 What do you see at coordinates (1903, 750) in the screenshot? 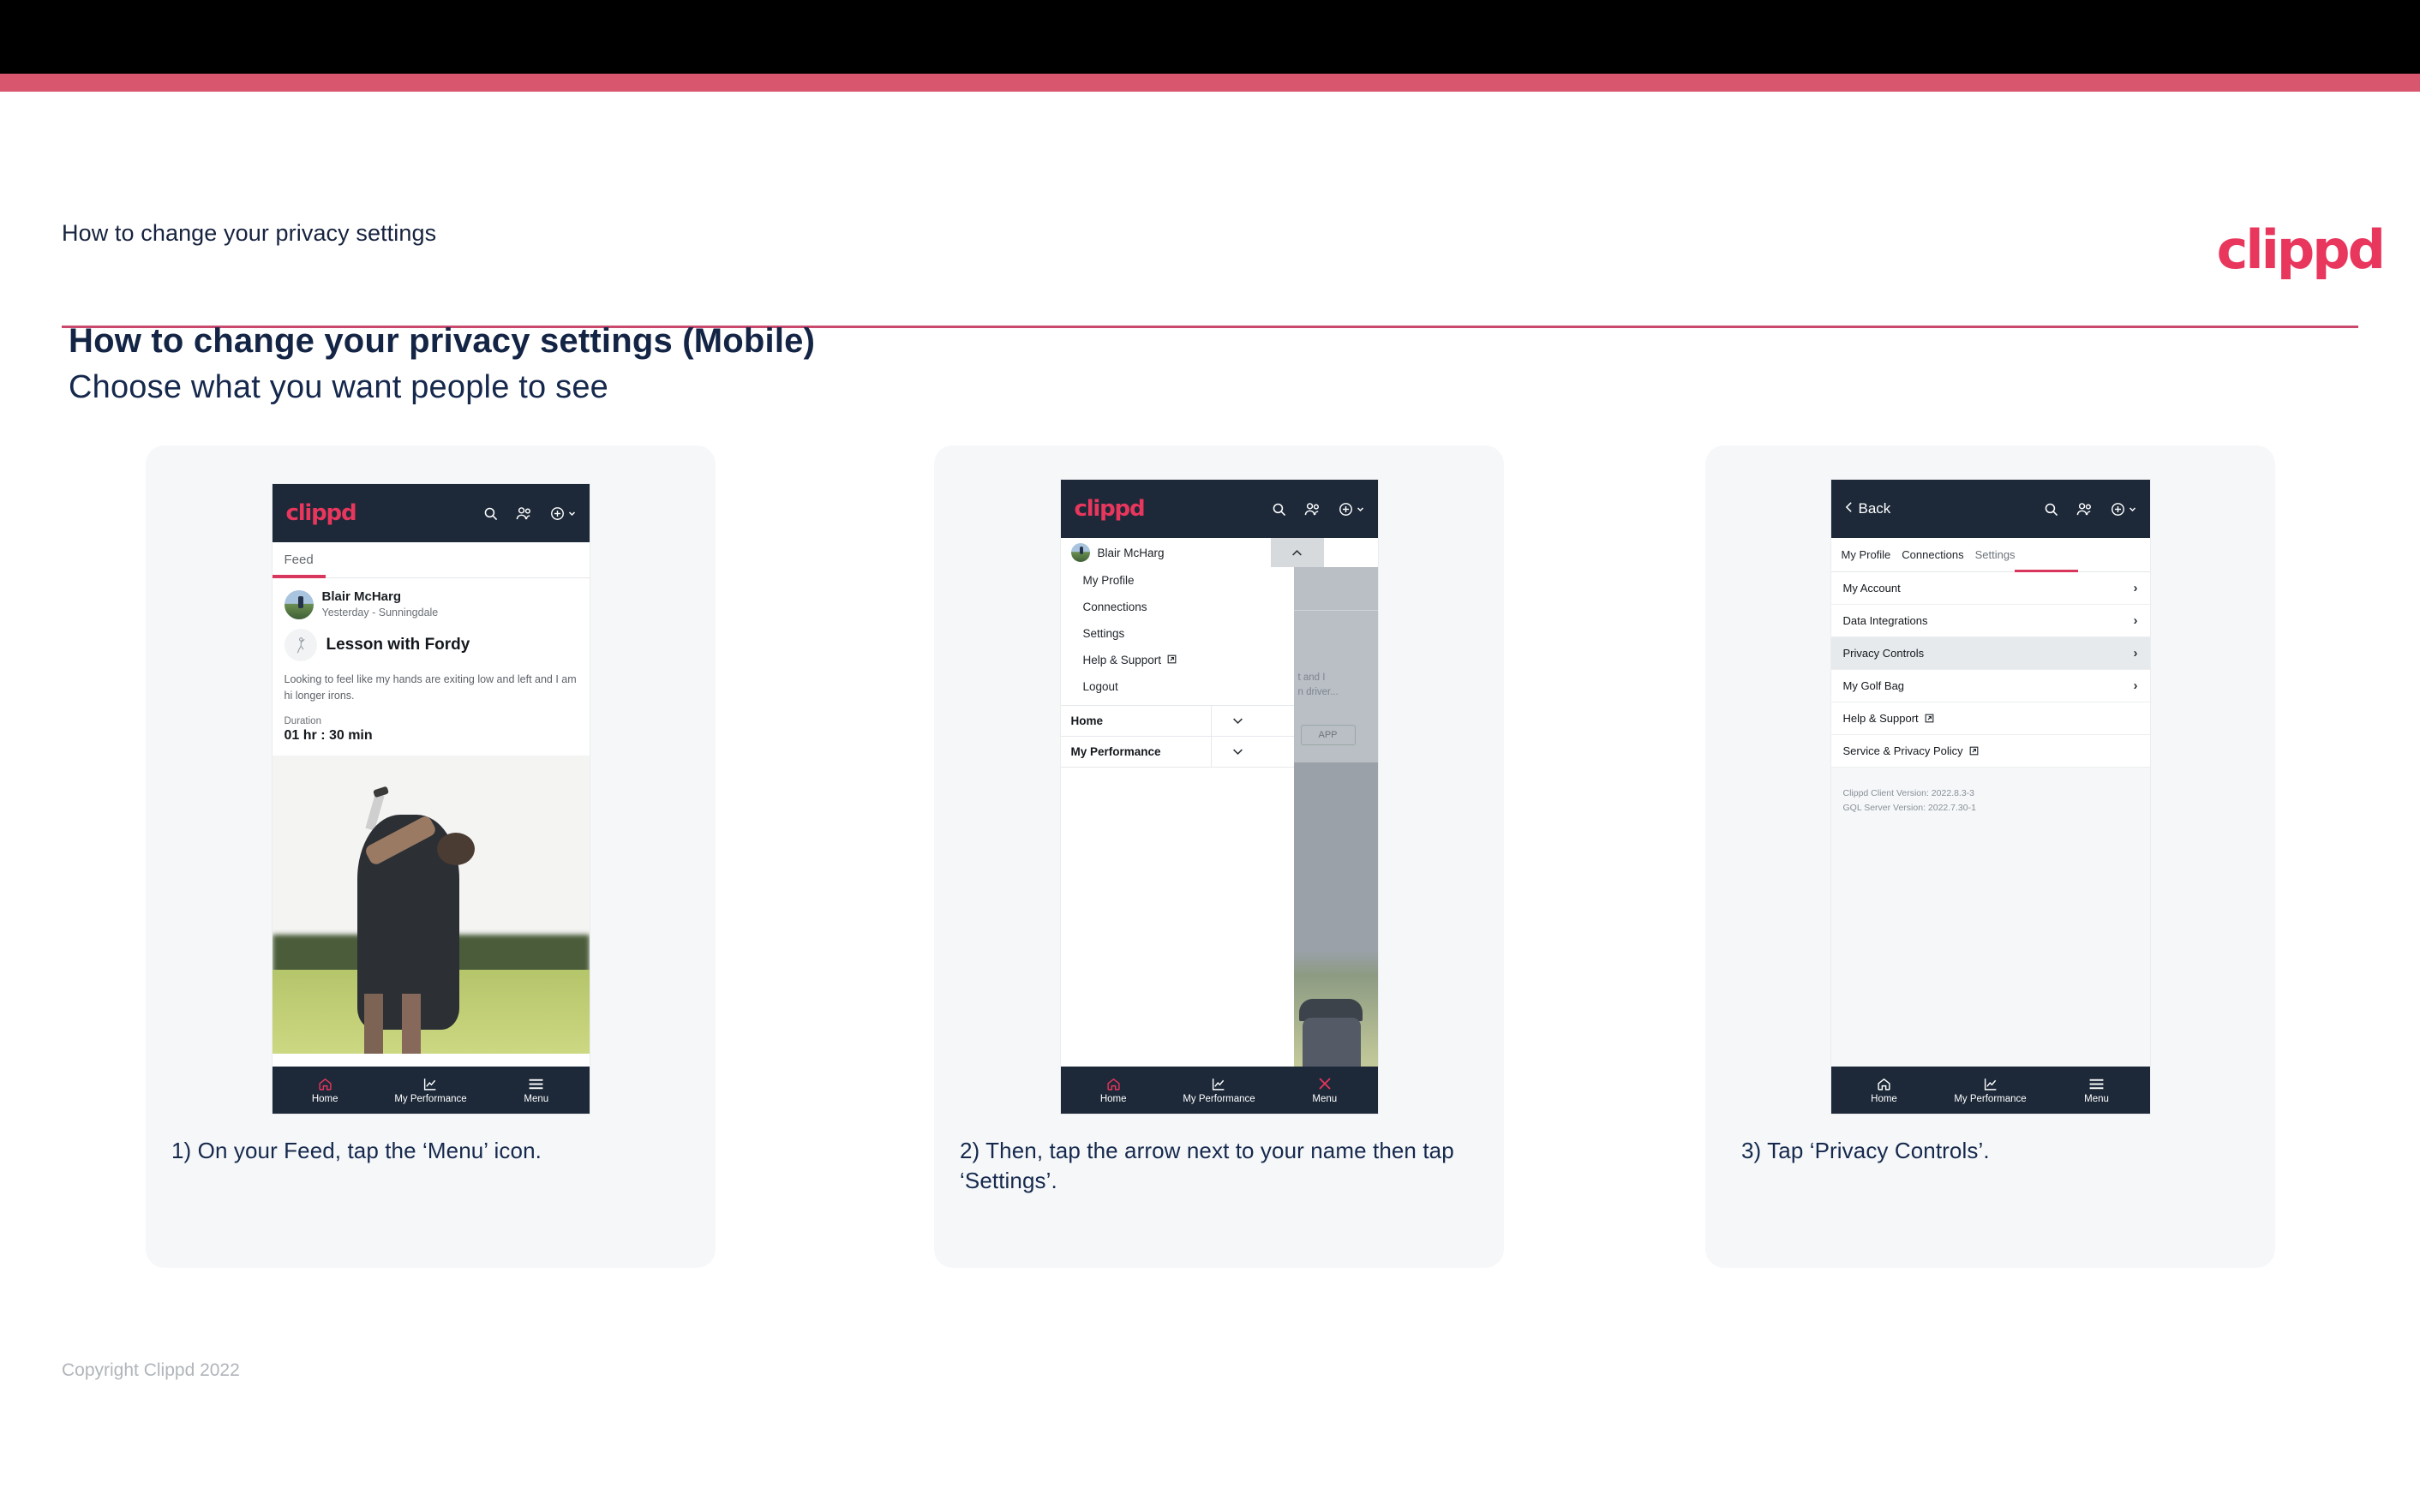
I see `settings-row-label: Service & Privacy Policy` at bounding box center [1903, 750].